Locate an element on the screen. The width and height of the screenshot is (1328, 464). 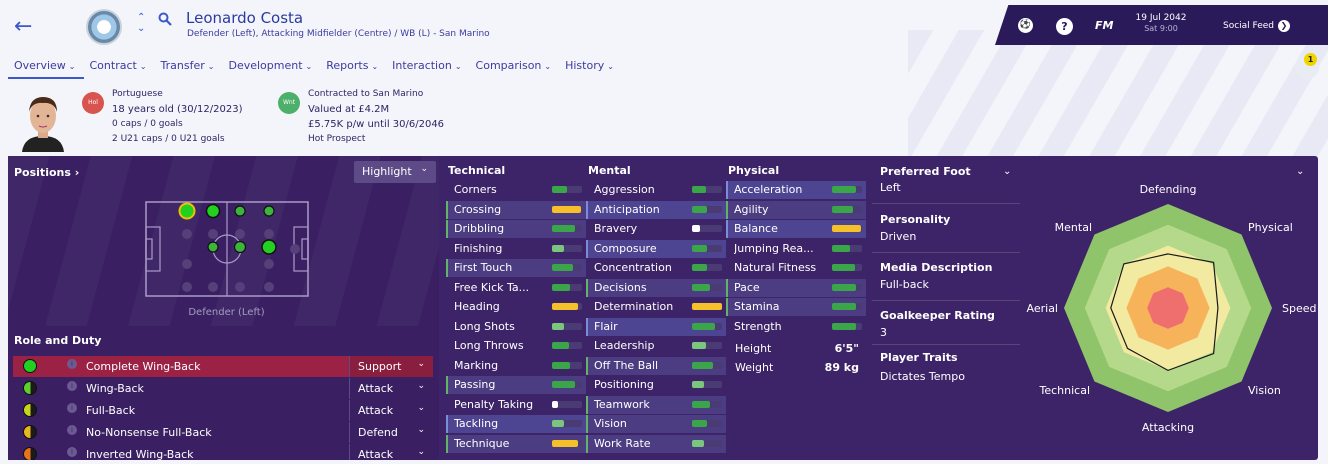
role-name: Inverted Wing-Back is located at coordinates (140, 454).